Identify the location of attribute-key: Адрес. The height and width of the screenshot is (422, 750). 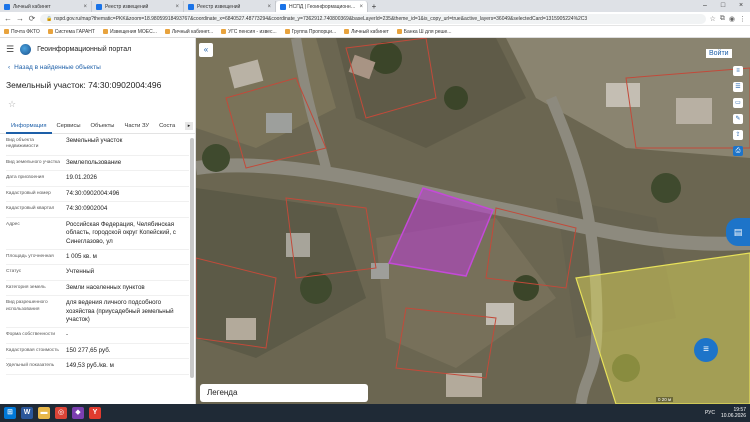
(13, 224).